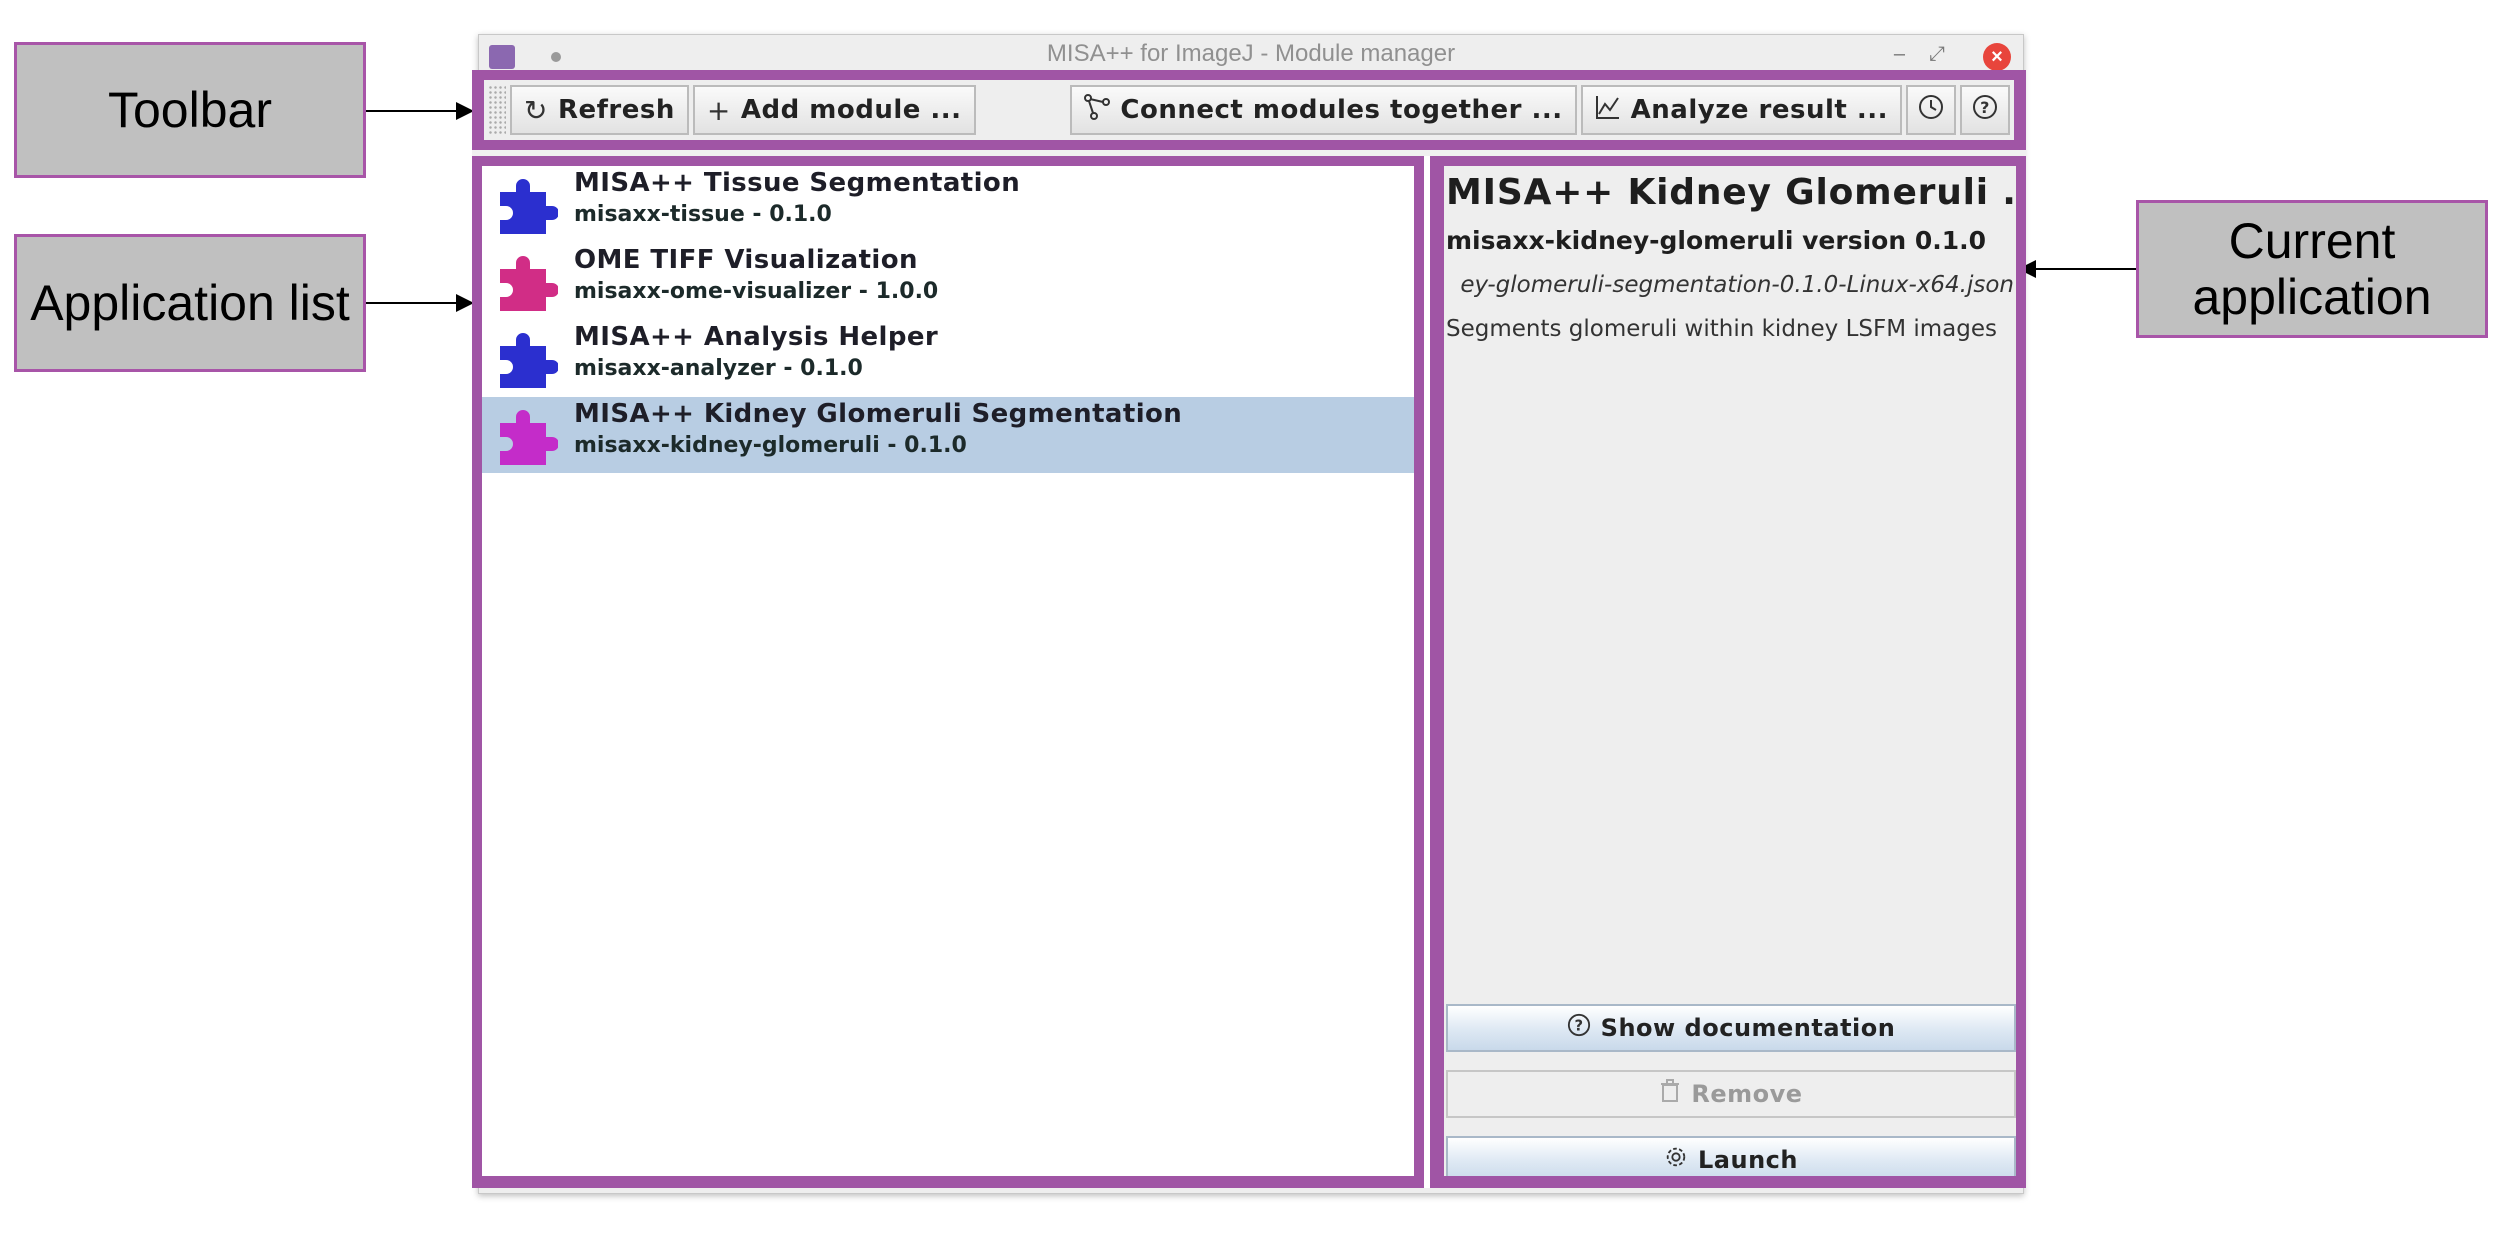  I want to click on current-application-callout-label-2: application, so click(2312, 297).